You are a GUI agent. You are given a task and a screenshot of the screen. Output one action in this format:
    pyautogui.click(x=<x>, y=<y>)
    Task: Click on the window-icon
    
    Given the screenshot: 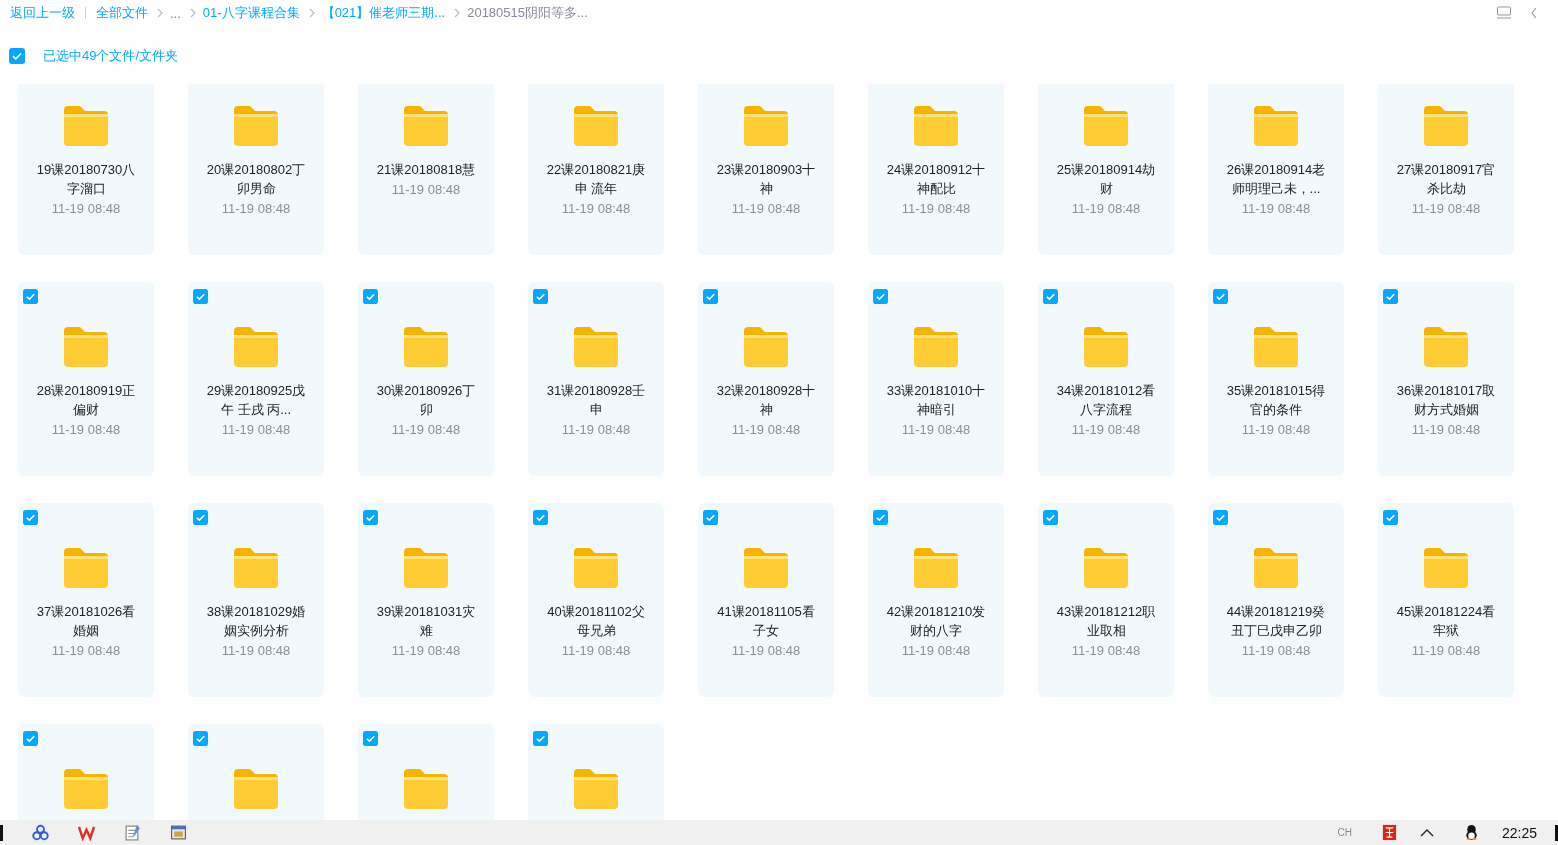 What is the action you would take?
    pyautogui.click(x=178, y=832)
    